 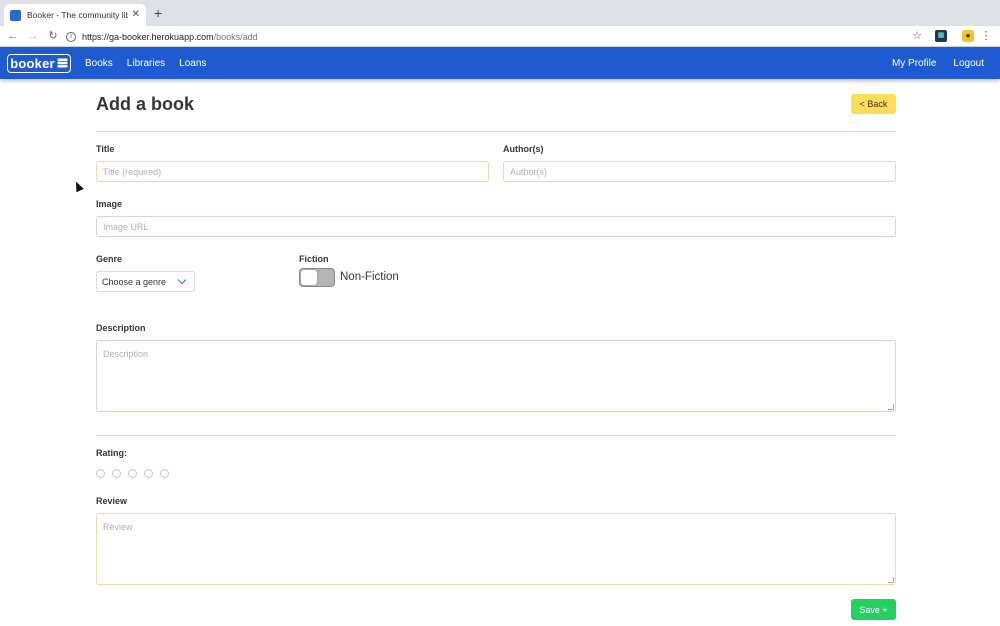 I want to click on fiction-label: Fiction, so click(x=314, y=259).